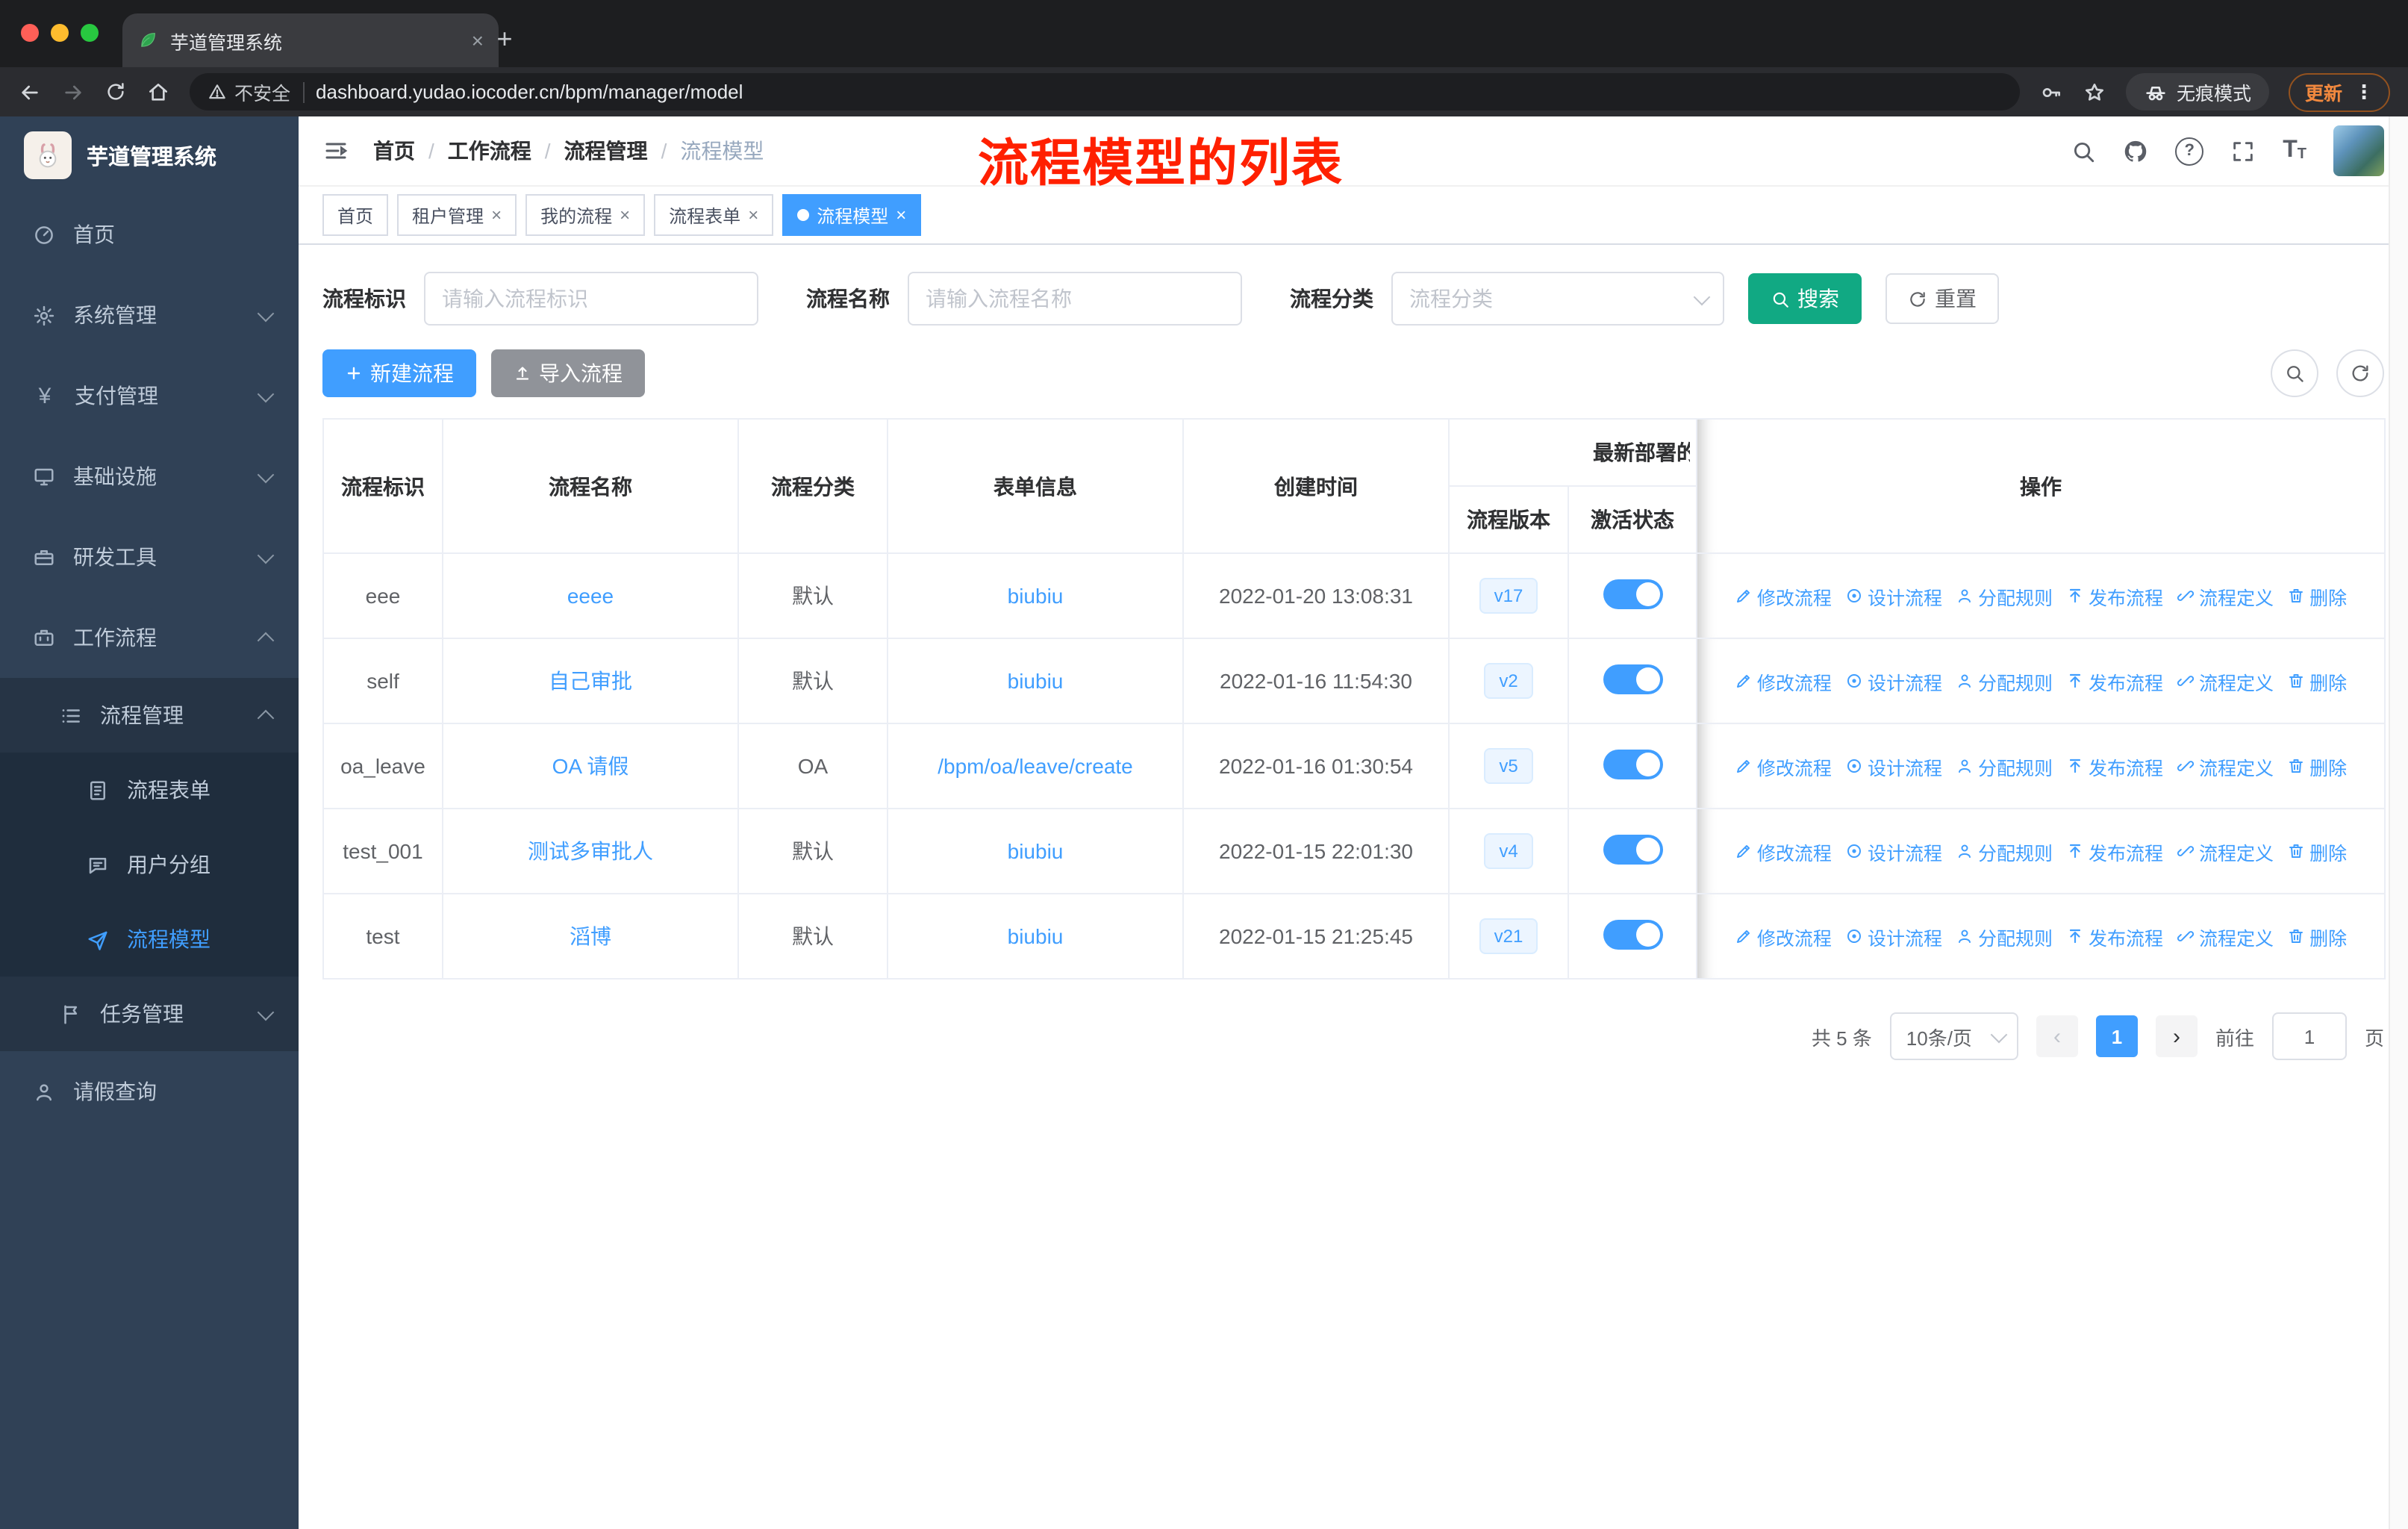 This screenshot has width=2408, height=1529. What do you see at coordinates (1035, 766) in the screenshot?
I see `form-info-link: /bpm/oa/leave/create` at bounding box center [1035, 766].